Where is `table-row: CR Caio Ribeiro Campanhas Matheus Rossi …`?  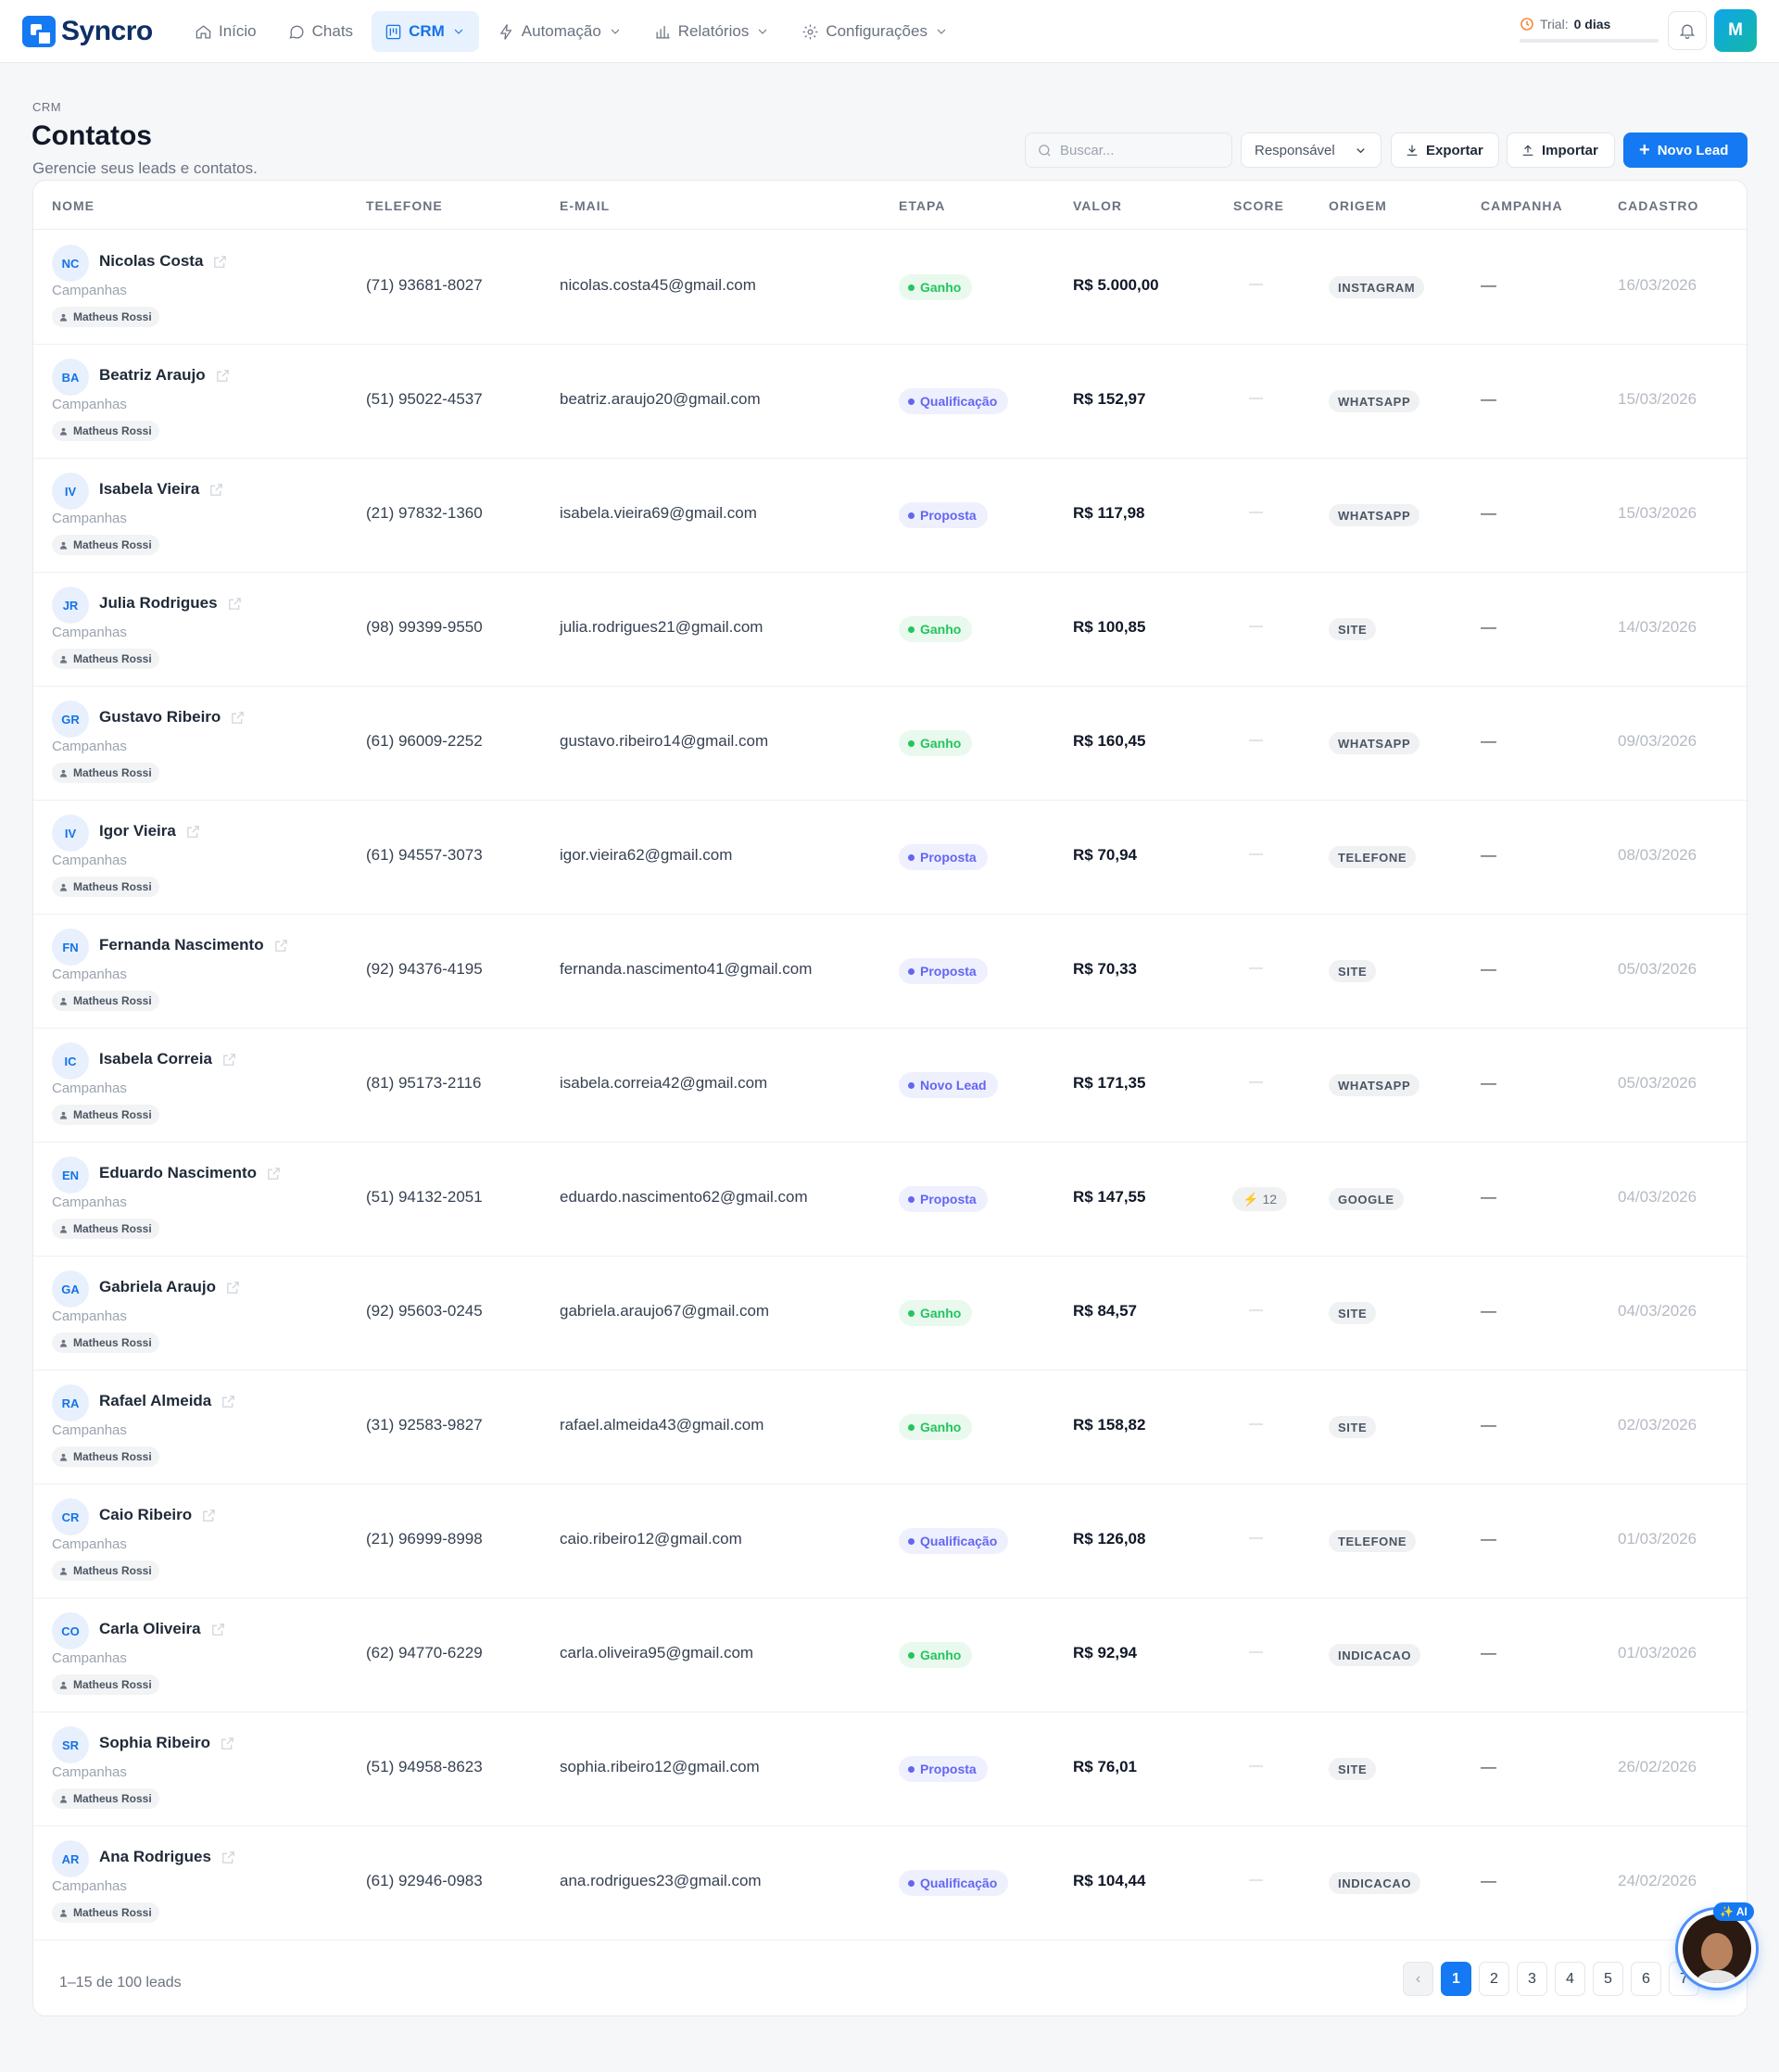
table-row: CR Caio Ribeiro Campanhas Matheus Rossi … is located at coordinates (890, 1541).